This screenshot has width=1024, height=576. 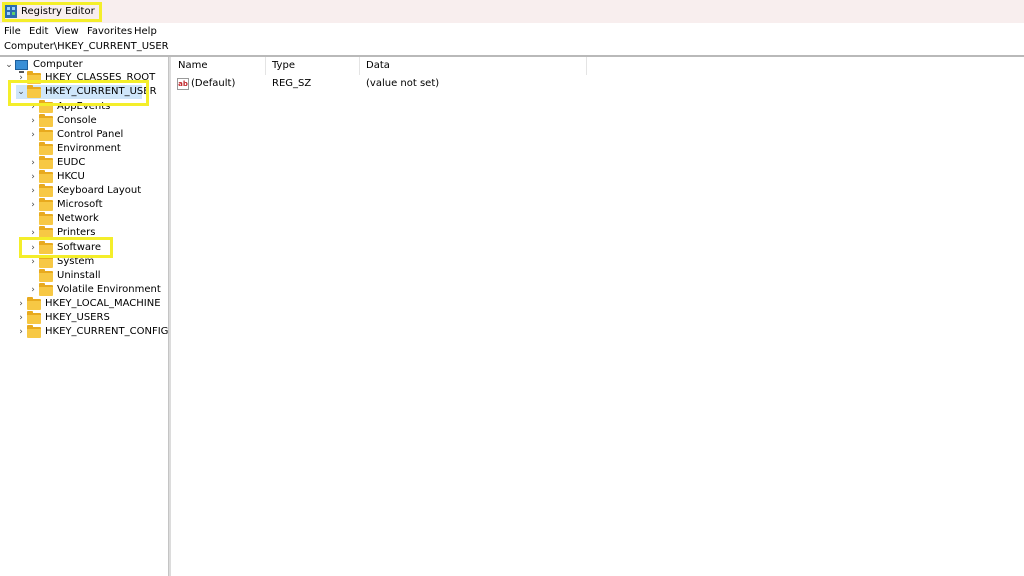 What do you see at coordinates (79, 275) in the screenshot?
I see `tree-node-label: Uninstall` at bounding box center [79, 275].